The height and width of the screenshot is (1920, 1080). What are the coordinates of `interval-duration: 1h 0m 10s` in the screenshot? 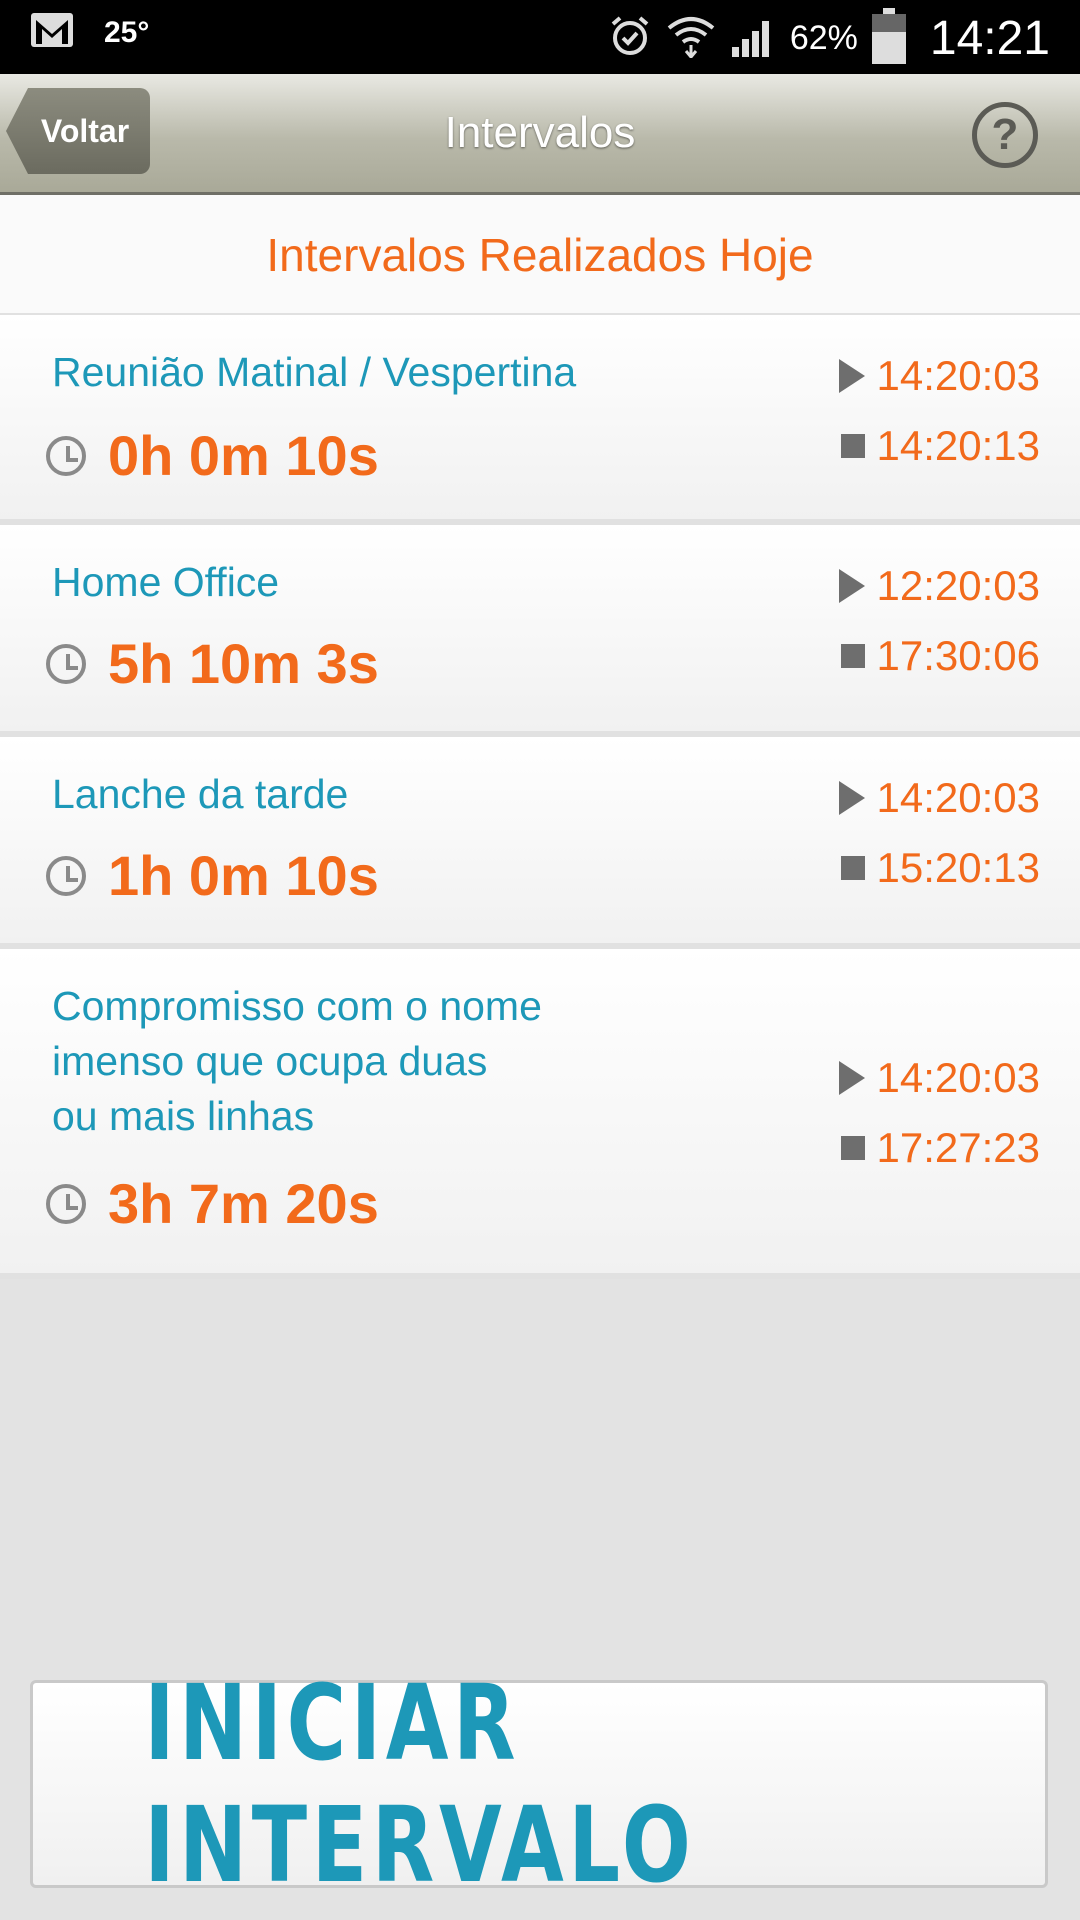 It's located at (212, 875).